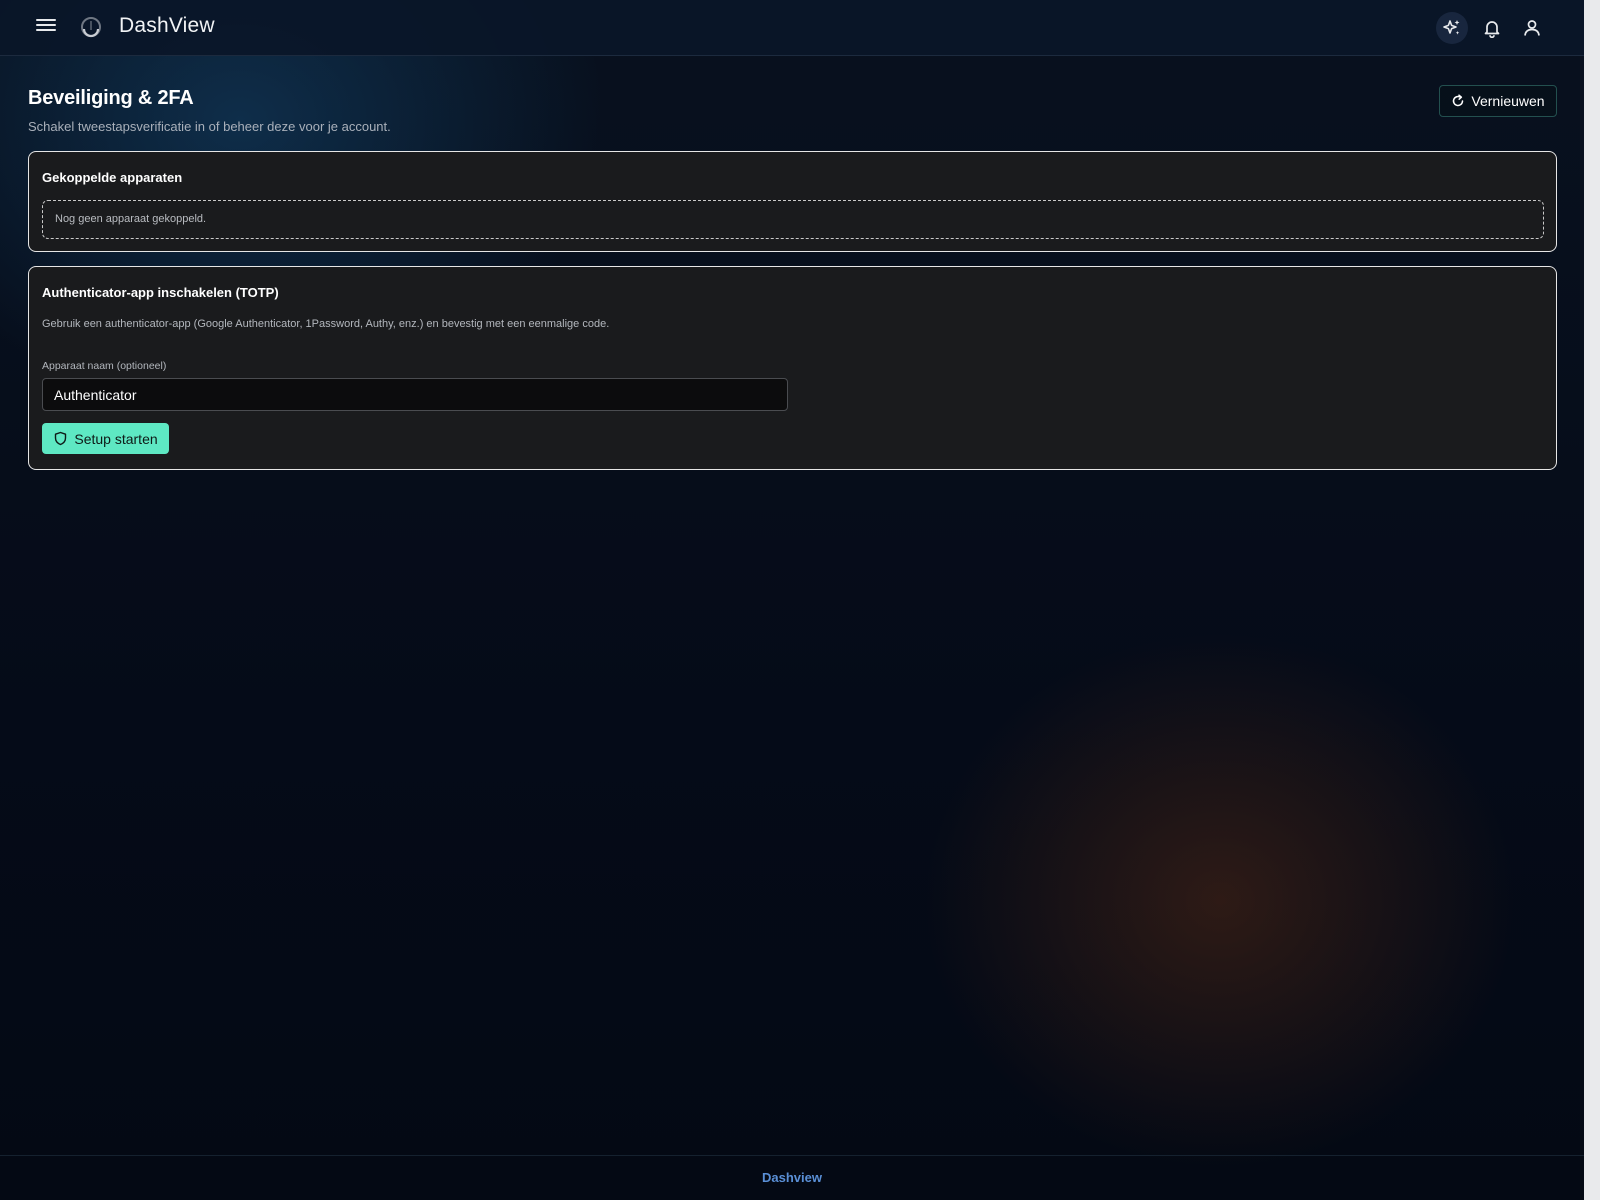 Image resolution: width=1600 pixels, height=1200 pixels. Describe the element at coordinates (167, 26) in the screenshot. I see `brand-name: DashView` at that location.